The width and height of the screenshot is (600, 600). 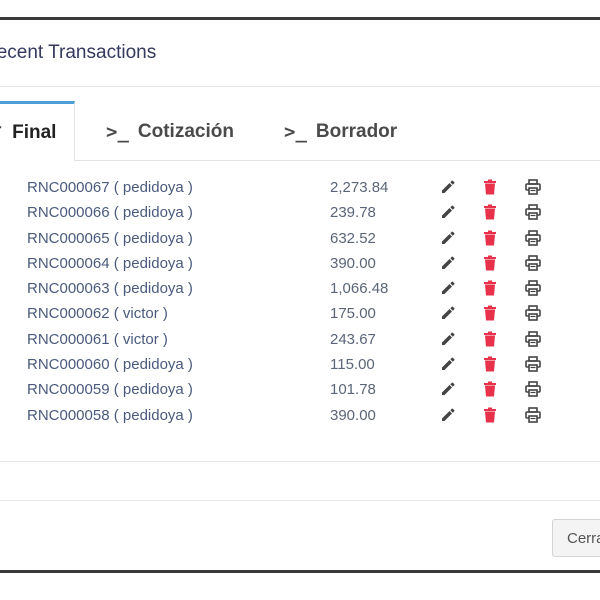 I want to click on transaction-amount: 239.78, so click(x=353, y=213).